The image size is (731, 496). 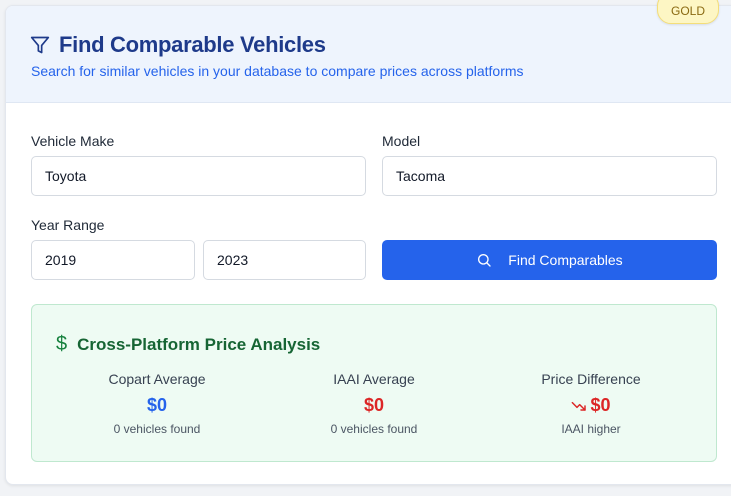 I want to click on gold-badge: GOLD, so click(x=688, y=12).